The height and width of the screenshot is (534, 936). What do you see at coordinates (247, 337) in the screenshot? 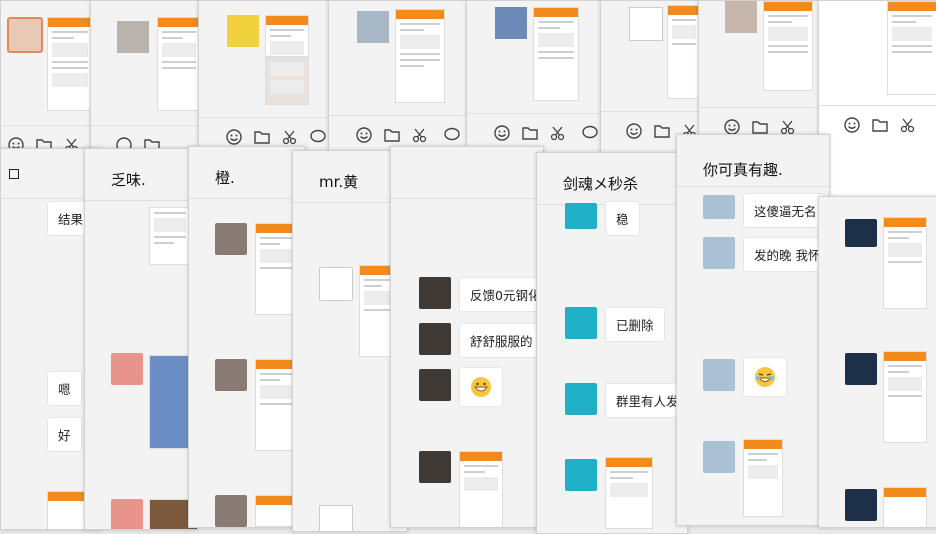
I see `chat-window-2: 橙.` at bounding box center [247, 337].